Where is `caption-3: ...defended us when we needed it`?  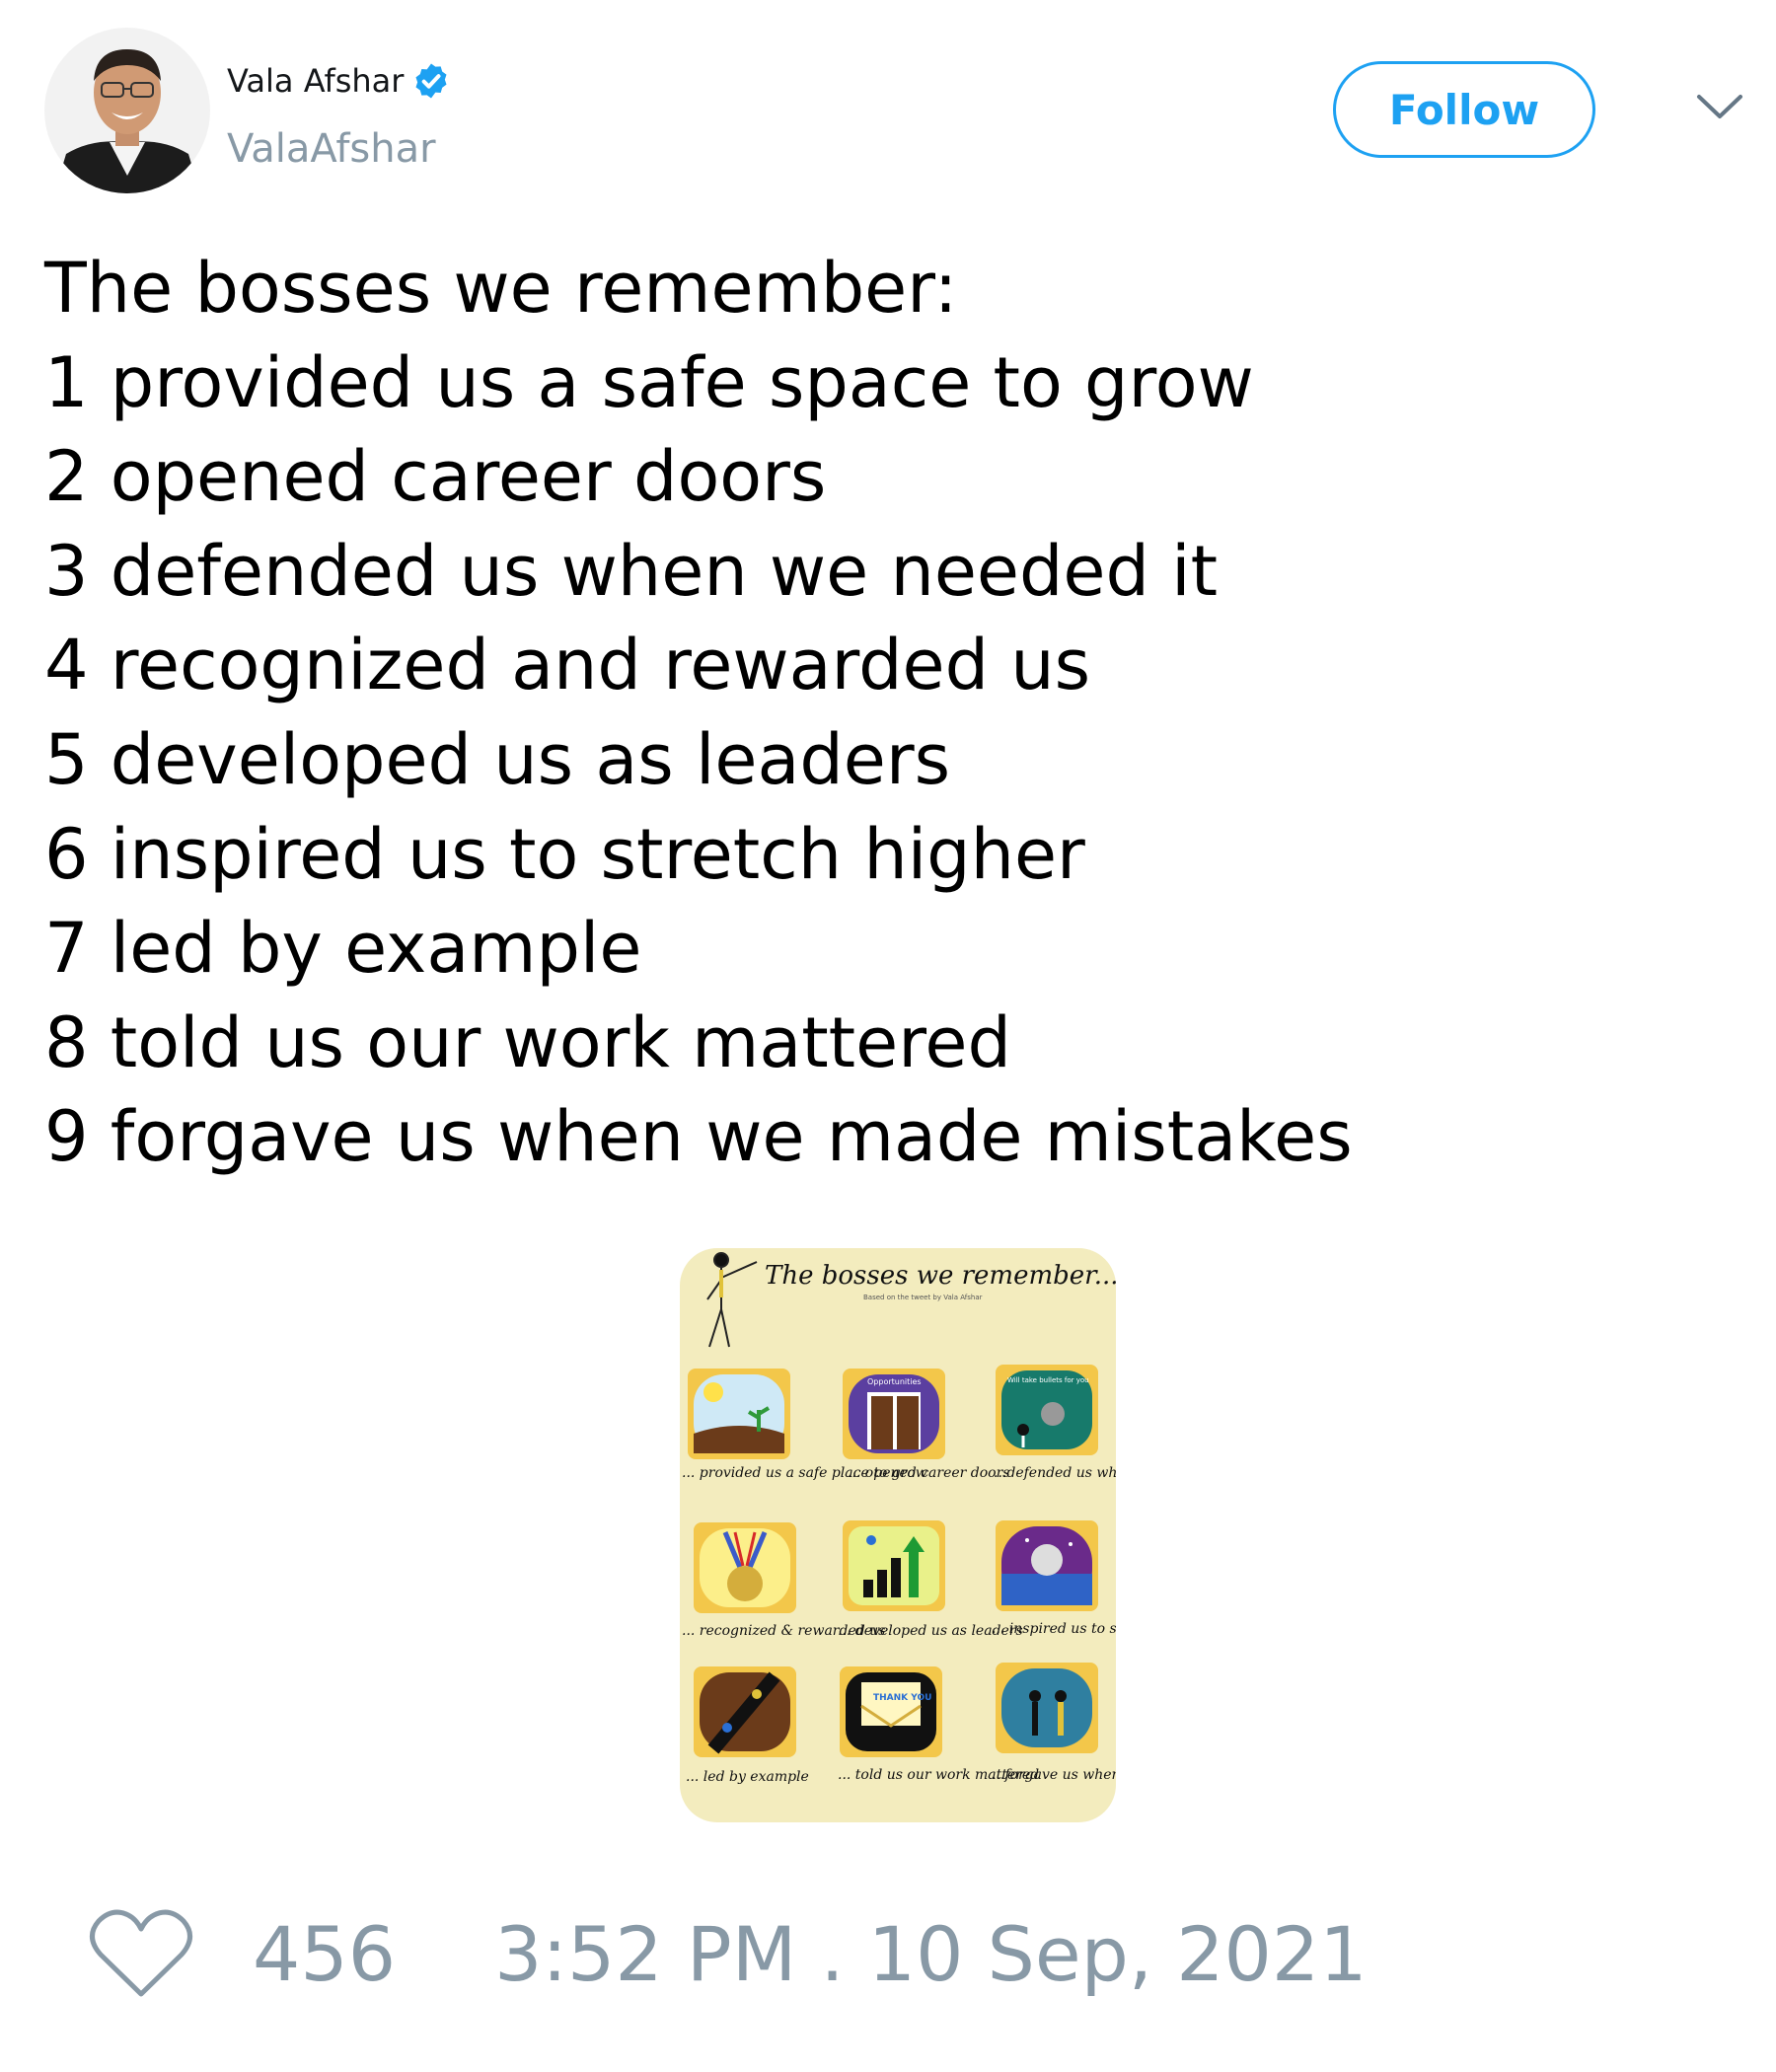 caption-3: ...defended us when we needed it is located at coordinates (1055, 1473).